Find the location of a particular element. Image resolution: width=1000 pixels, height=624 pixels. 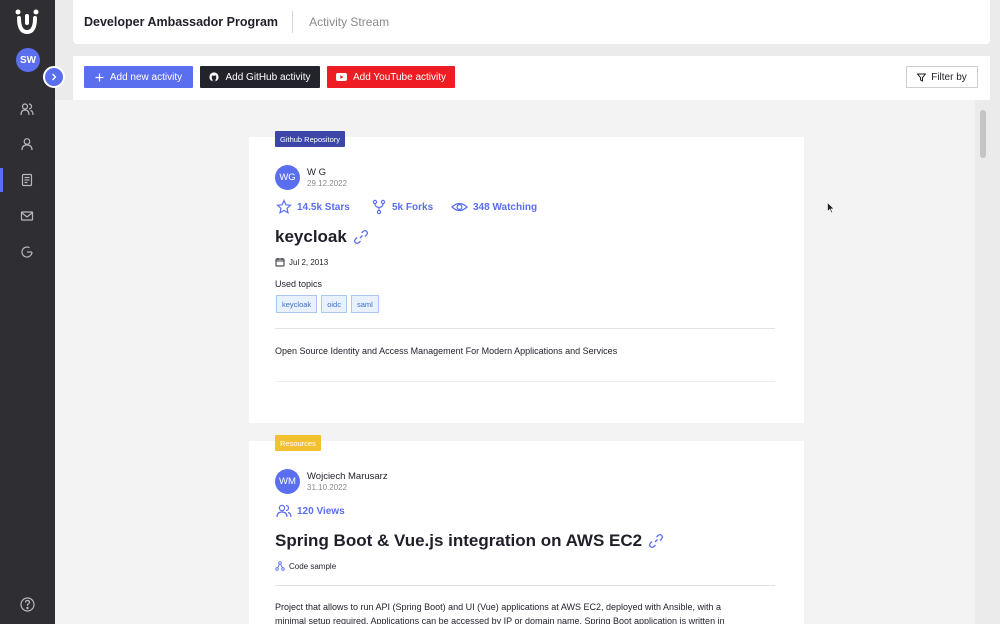

topic-chip: saml is located at coordinates (364, 304).